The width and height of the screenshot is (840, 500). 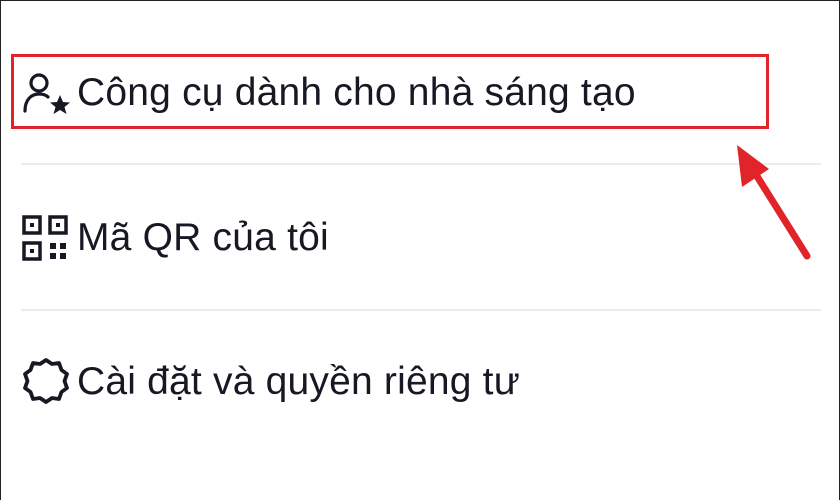 What do you see at coordinates (49, 93) in the screenshot?
I see `creator-star-icon` at bounding box center [49, 93].